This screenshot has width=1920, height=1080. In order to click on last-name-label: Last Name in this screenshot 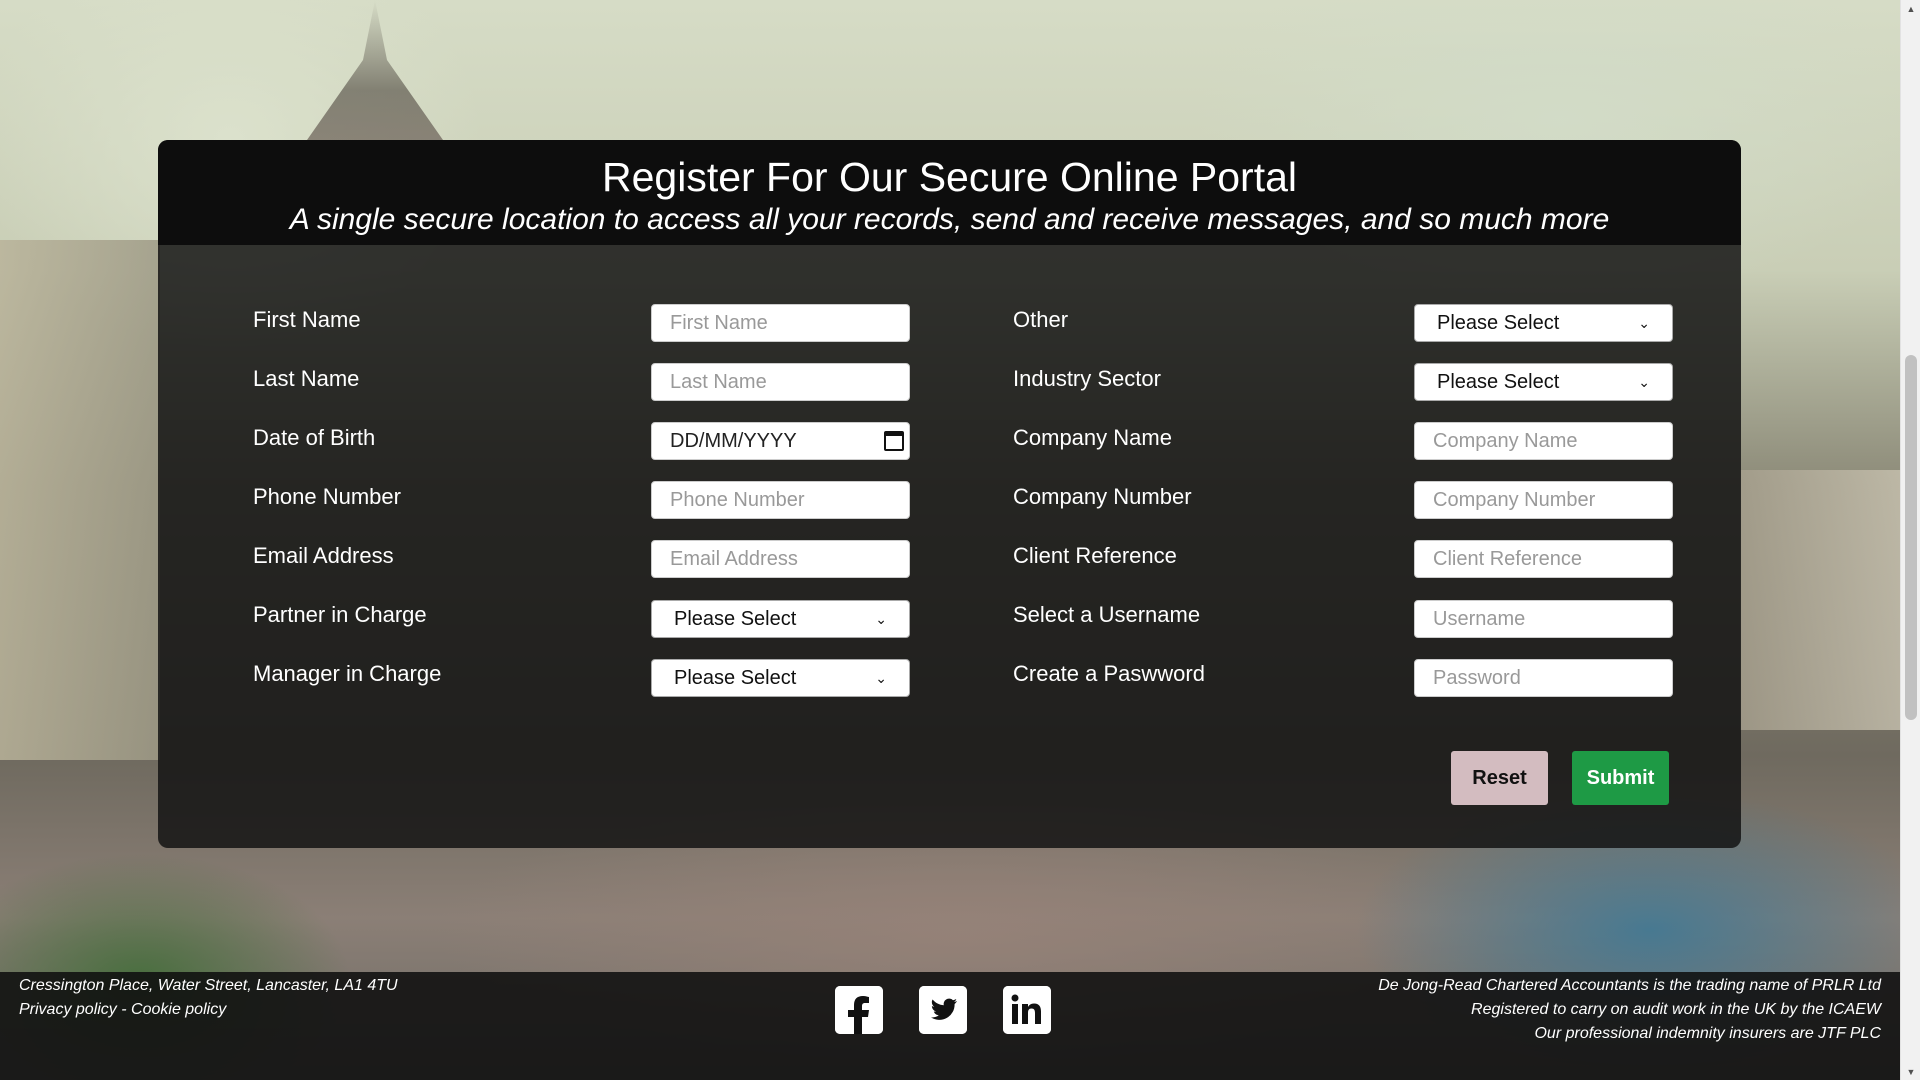, I will do `click(306, 378)`.